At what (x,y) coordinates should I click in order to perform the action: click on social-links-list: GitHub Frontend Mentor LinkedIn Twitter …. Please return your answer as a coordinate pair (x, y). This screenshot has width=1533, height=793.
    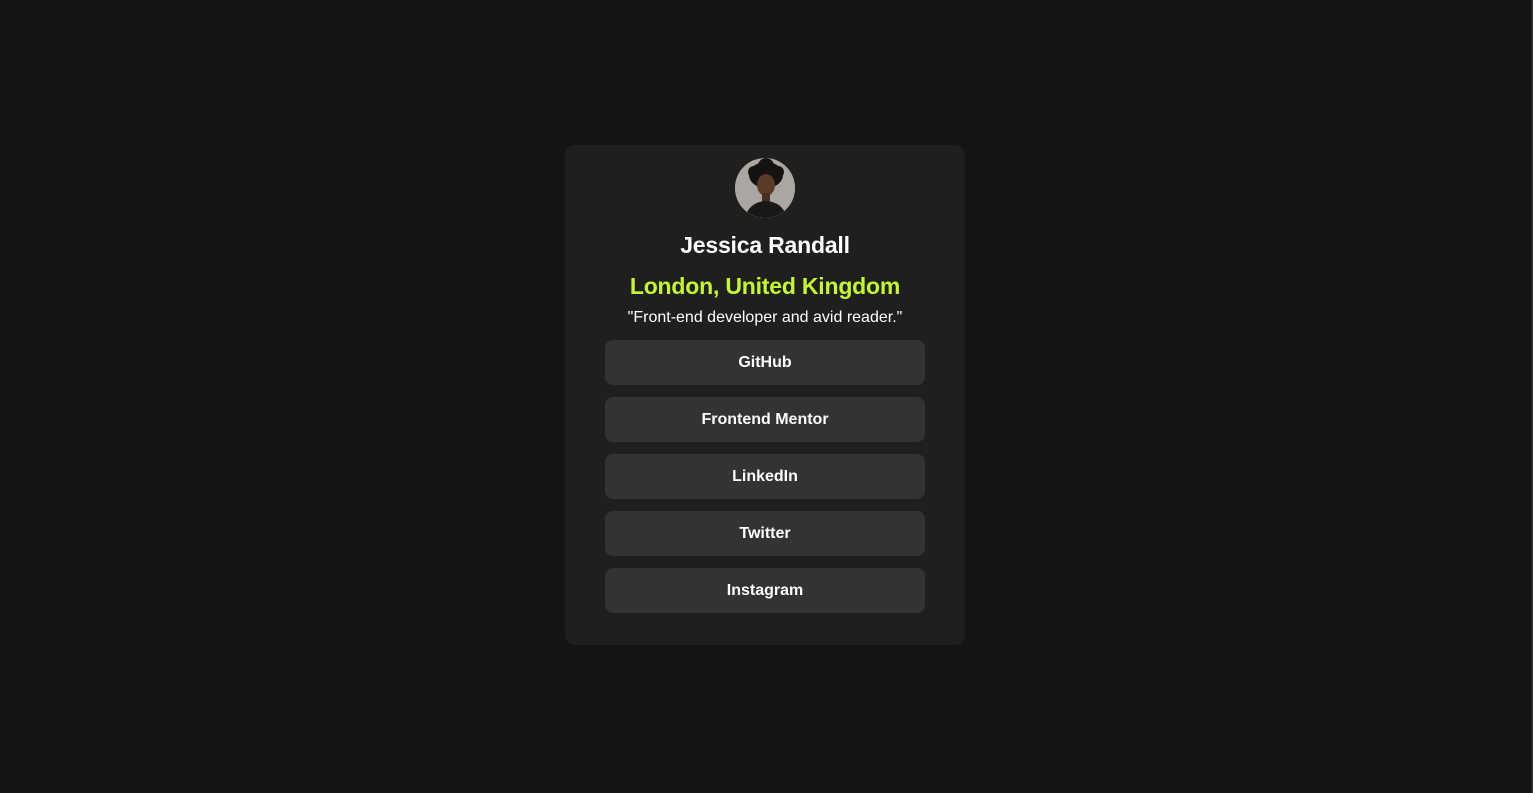
    Looking at the image, I should click on (765, 476).